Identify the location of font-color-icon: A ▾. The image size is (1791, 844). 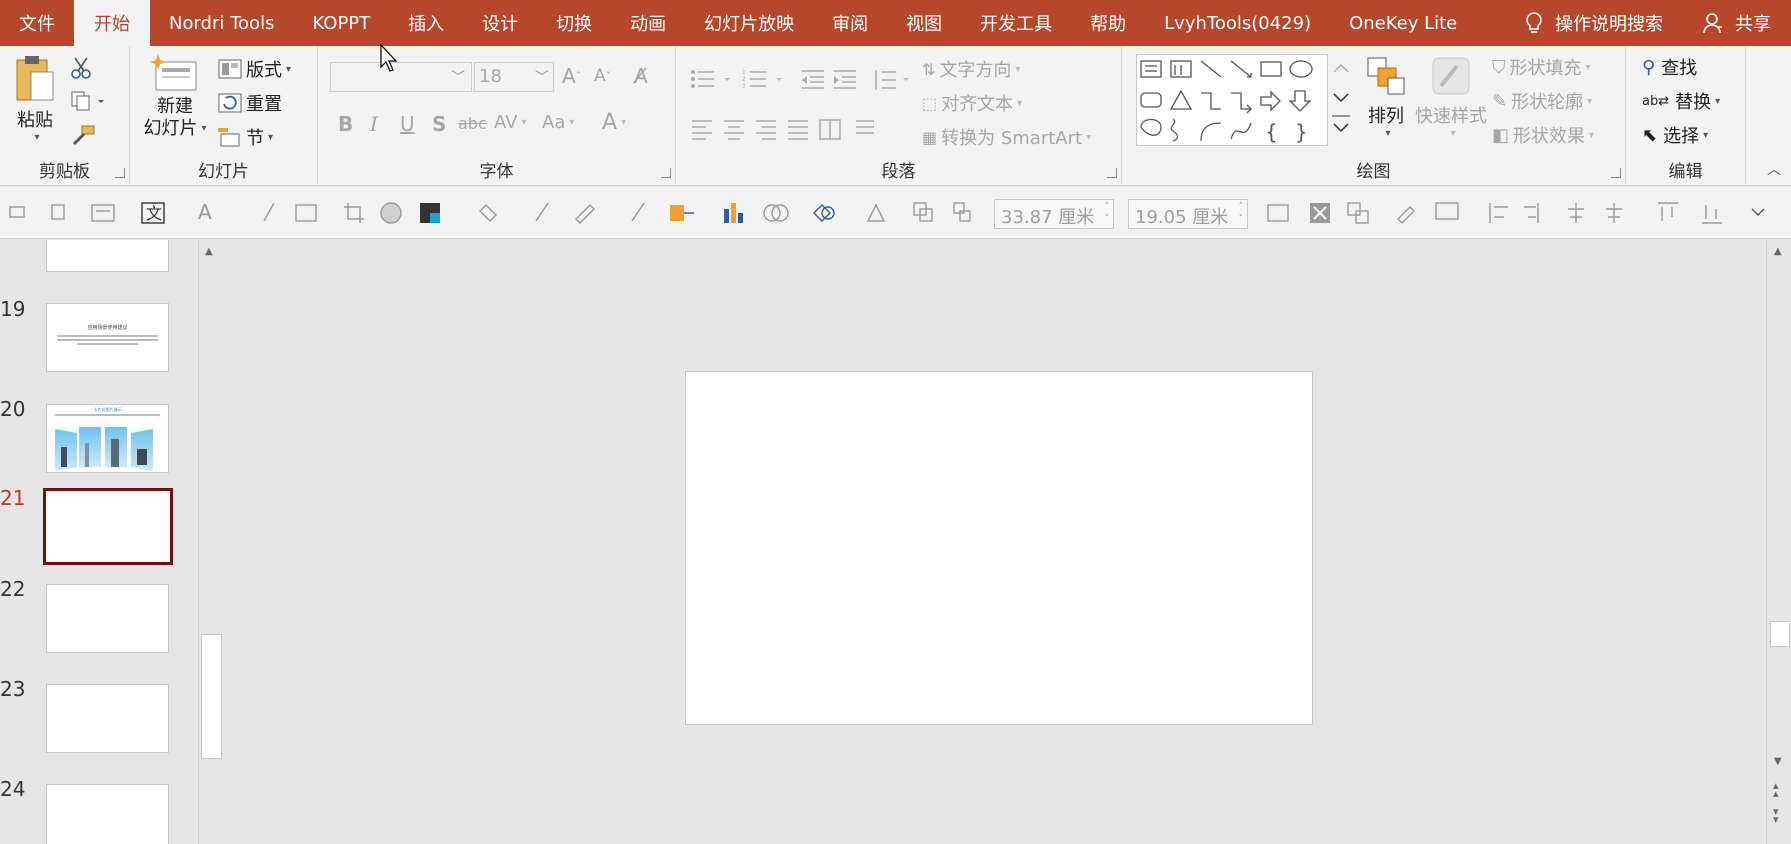
(614, 122).